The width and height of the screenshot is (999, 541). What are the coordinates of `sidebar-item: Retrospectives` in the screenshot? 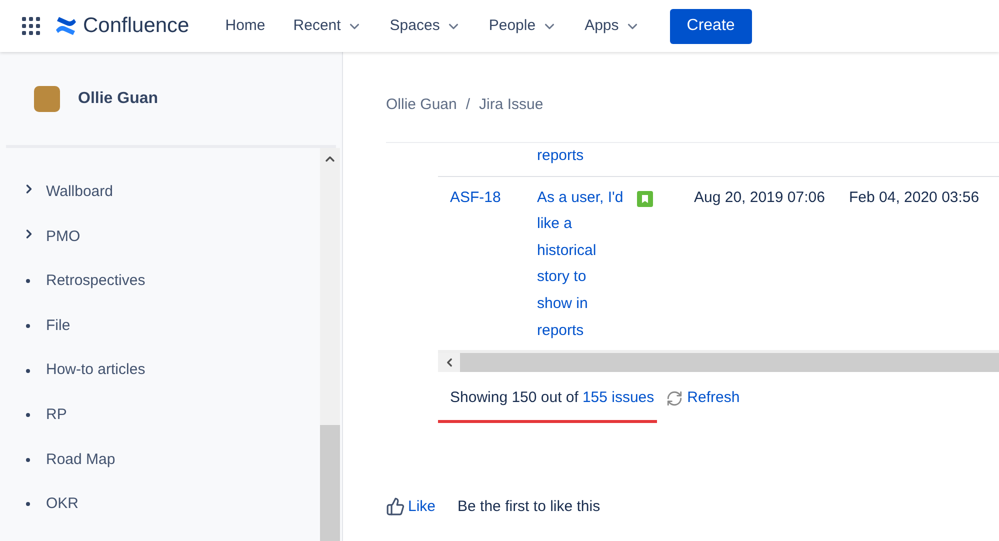 It's located at (96, 281).